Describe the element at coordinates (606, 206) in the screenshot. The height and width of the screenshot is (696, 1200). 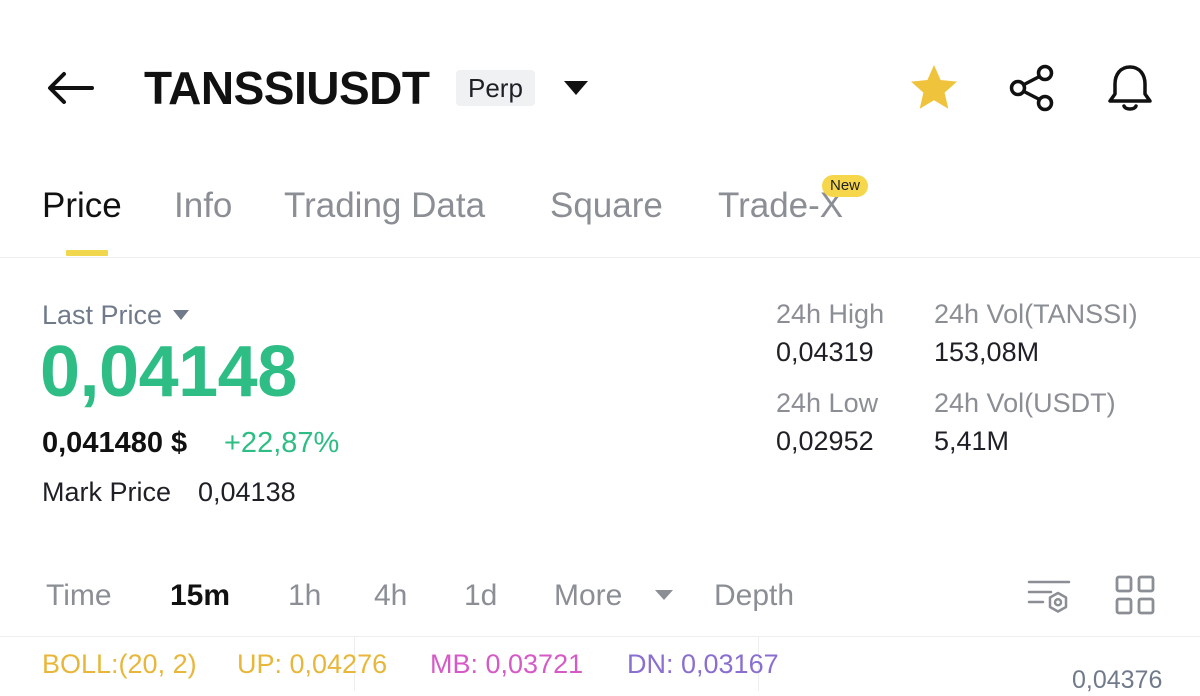
I see `tab-square: Square` at that location.